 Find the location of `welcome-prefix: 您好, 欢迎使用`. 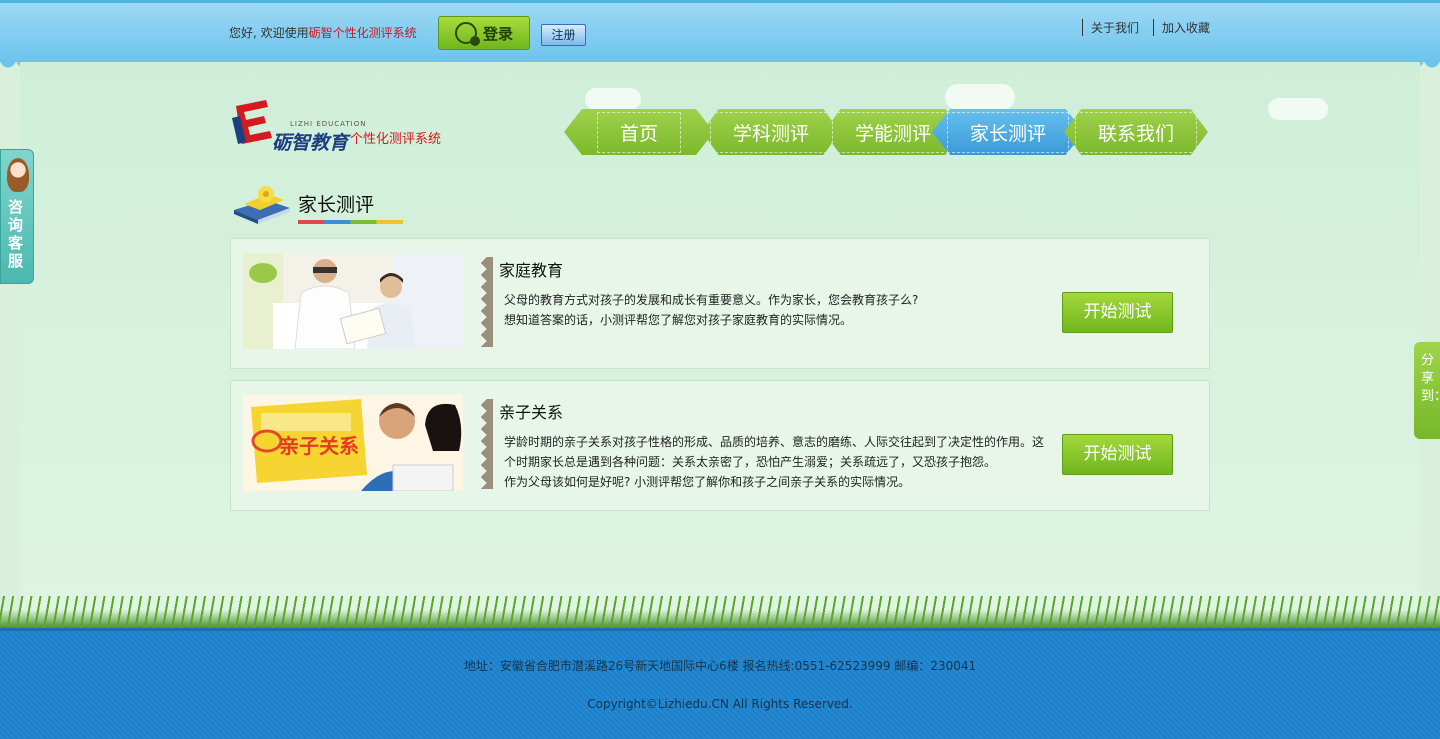

welcome-prefix: 您好, 欢迎使用 is located at coordinates (269, 33).